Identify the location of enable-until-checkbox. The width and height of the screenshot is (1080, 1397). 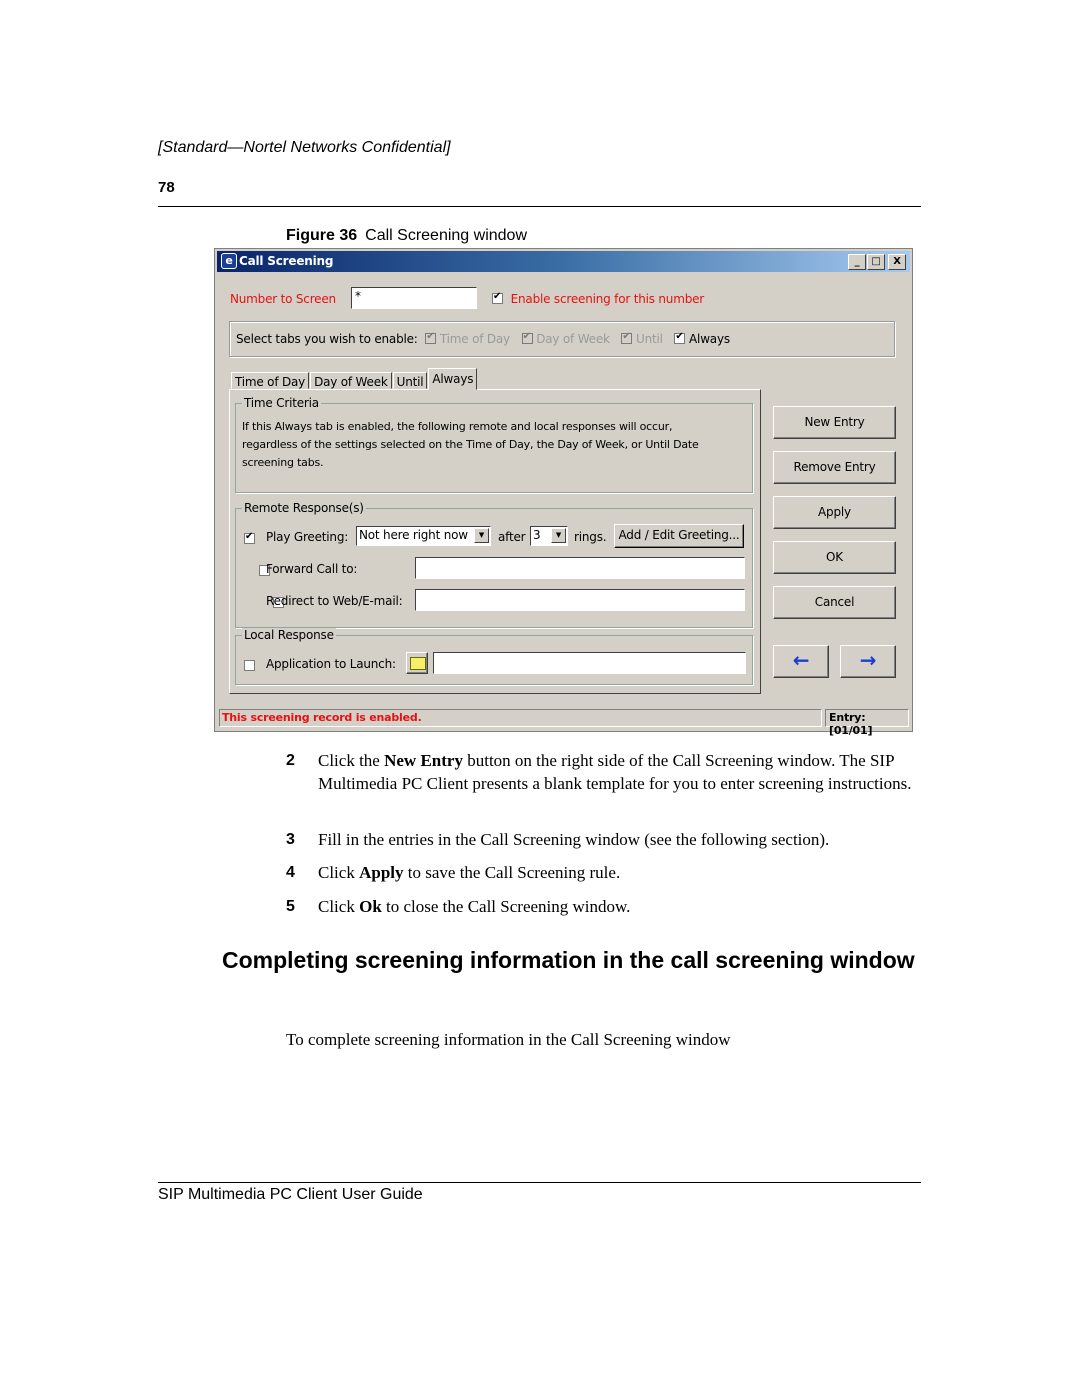
(627, 337).